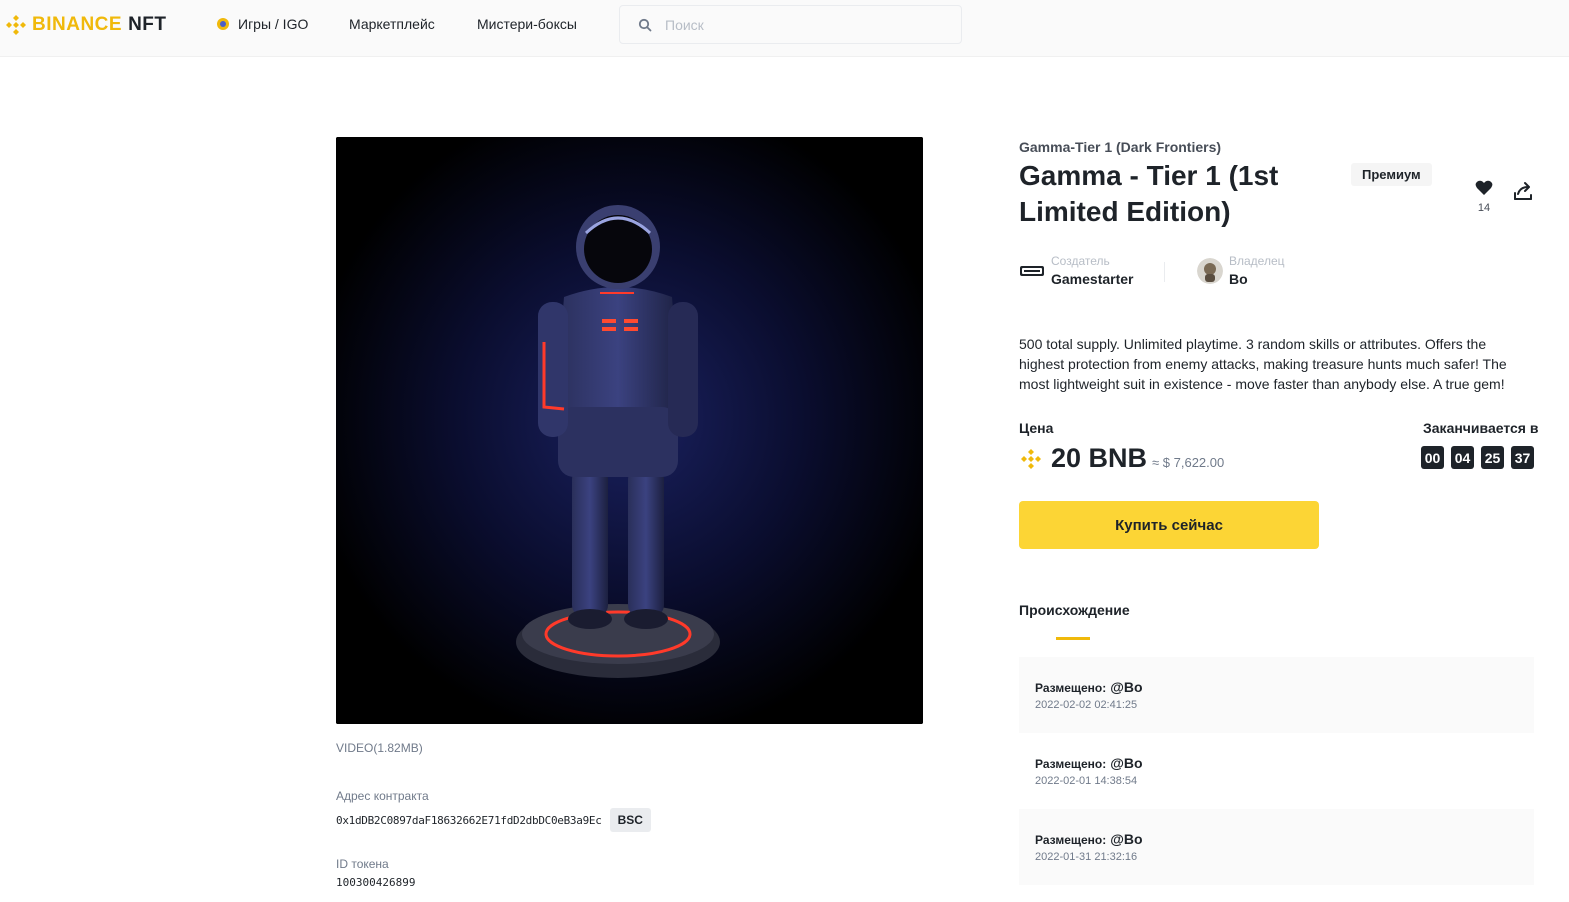 Image resolution: width=1569 pixels, height=902 pixels. Describe the element at coordinates (1484, 208) in the screenshot. I see `like-count: 14` at that location.